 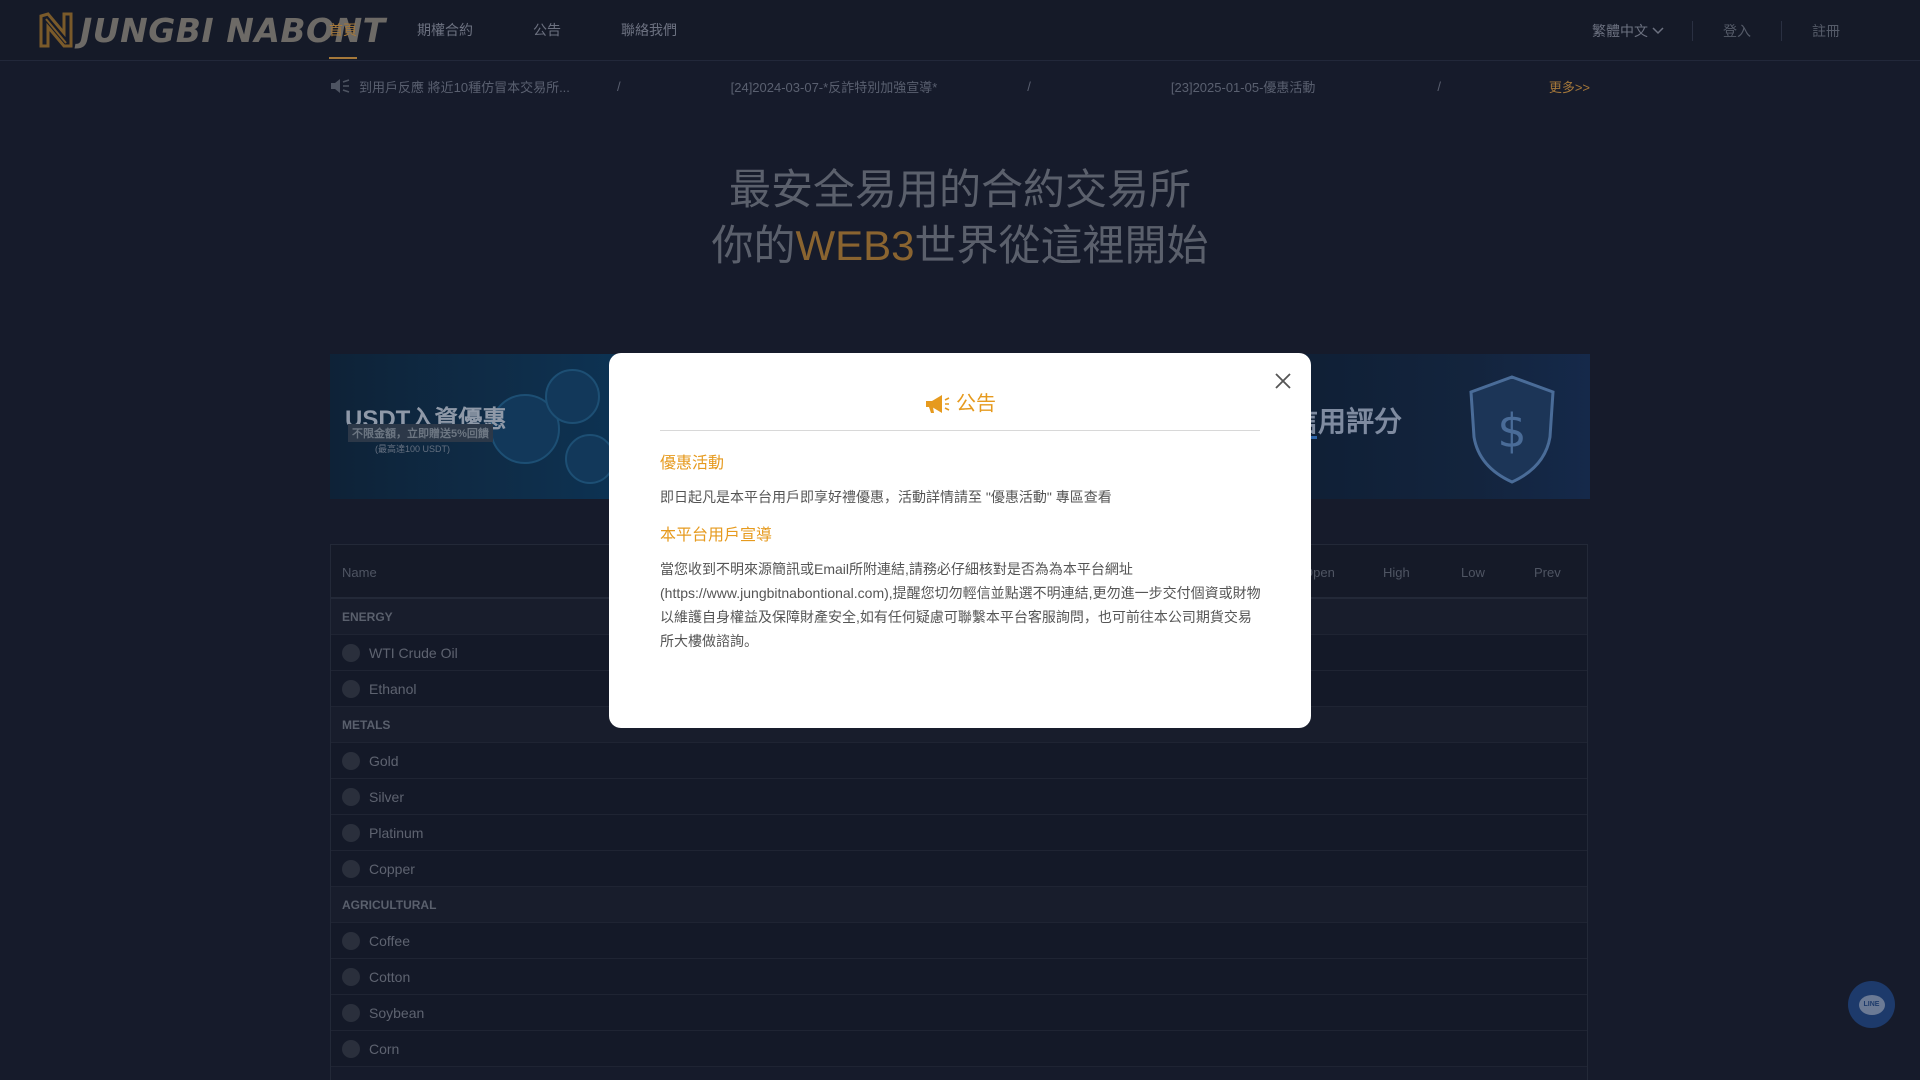 What do you see at coordinates (1737, 31) in the screenshot?
I see `login-button: 登入` at bounding box center [1737, 31].